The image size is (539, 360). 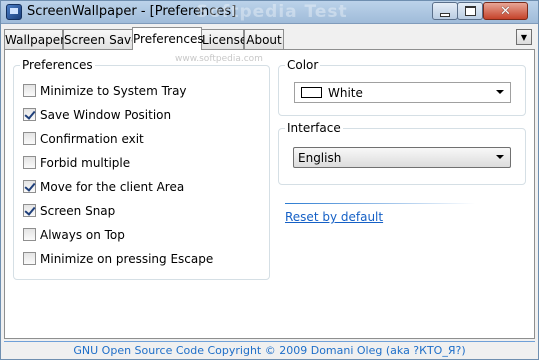 I want to click on option-confirmation-exit: Confirmation exit, so click(x=83, y=138).